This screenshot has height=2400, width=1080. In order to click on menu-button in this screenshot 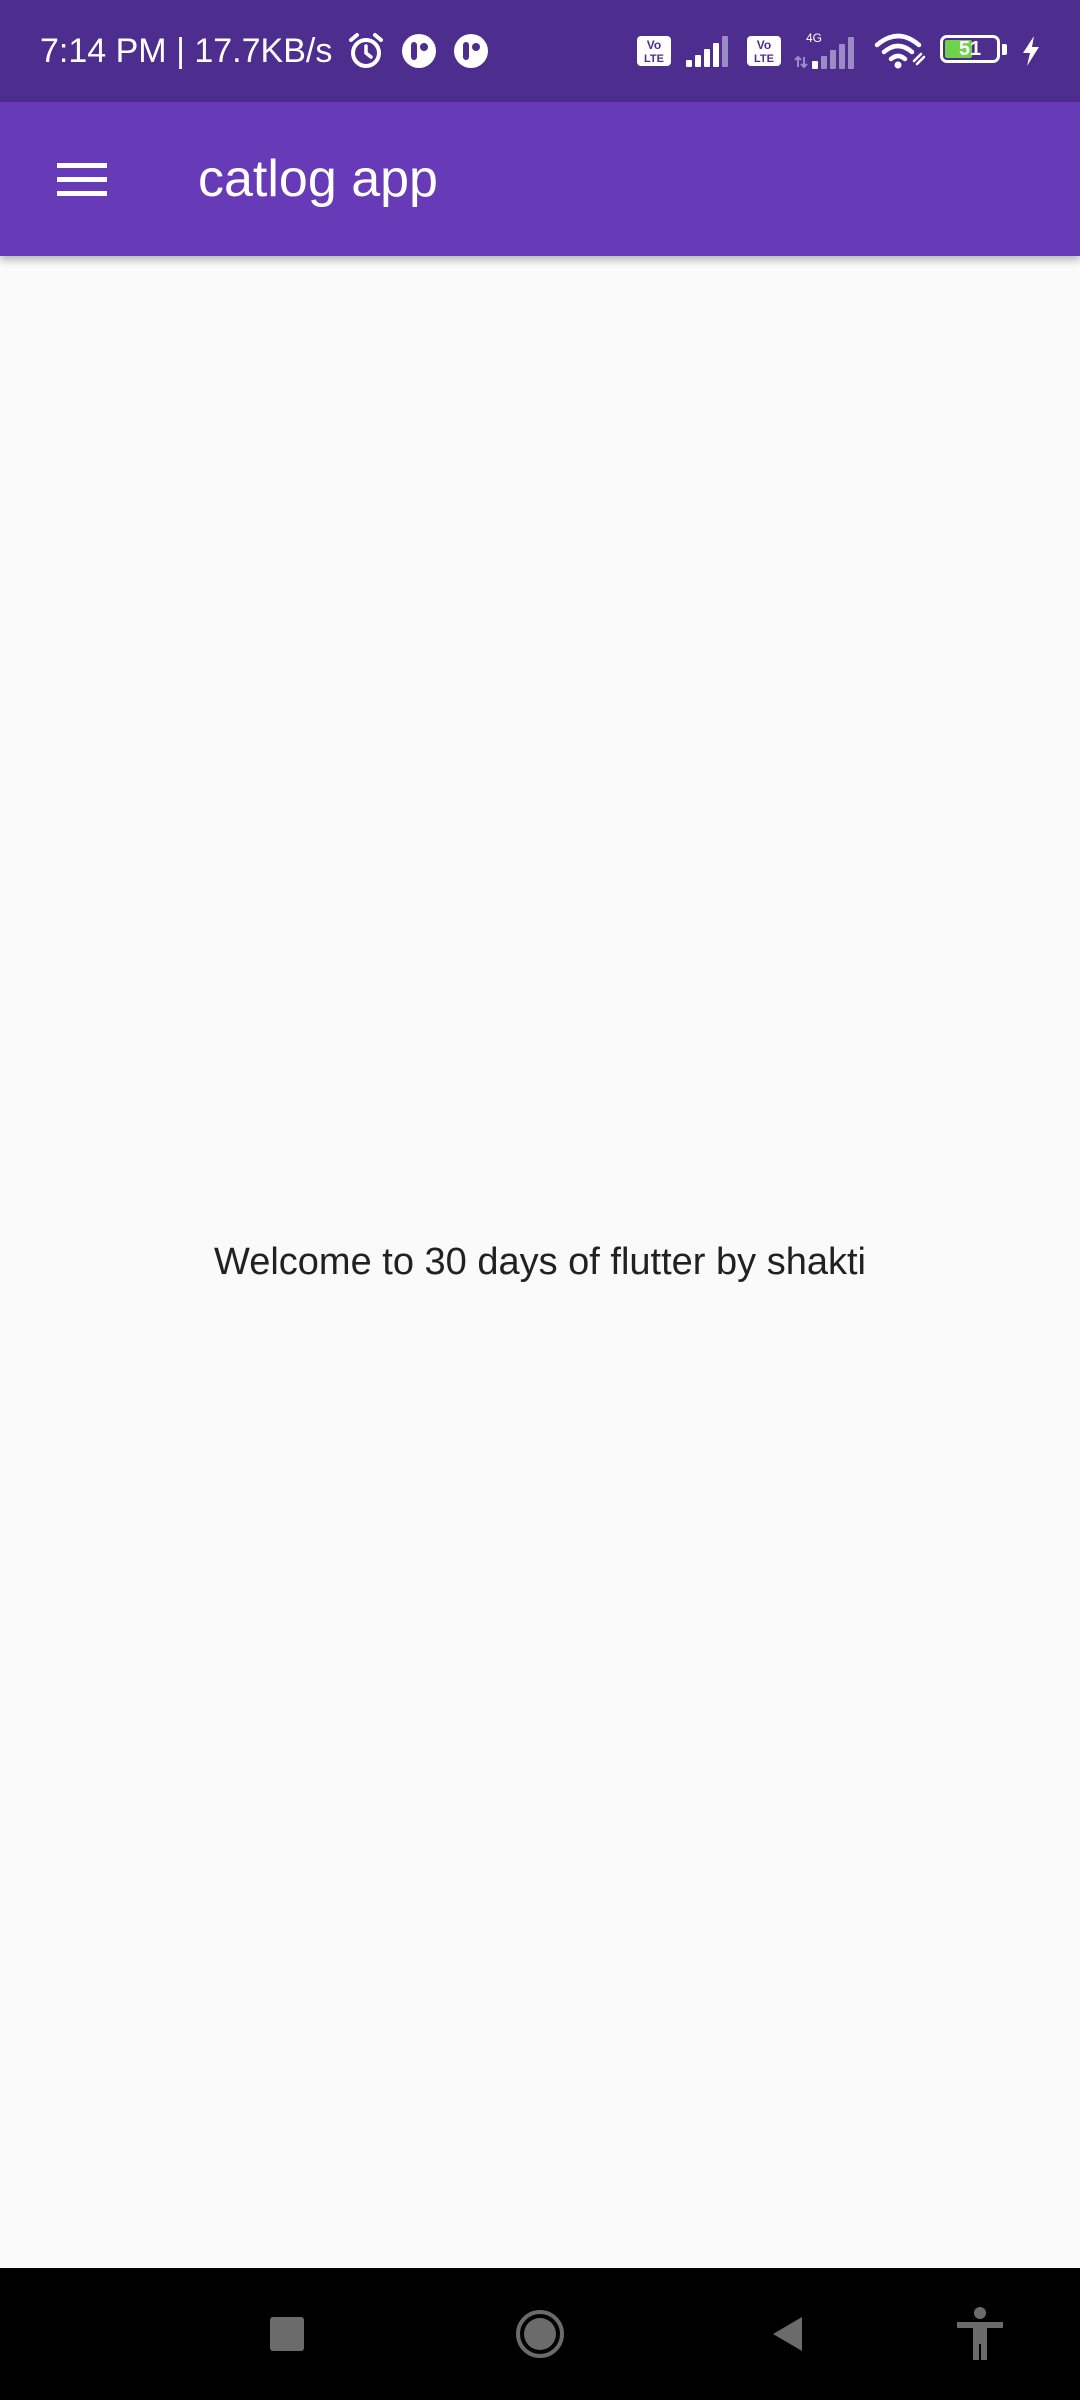, I will do `click(82, 179)`.